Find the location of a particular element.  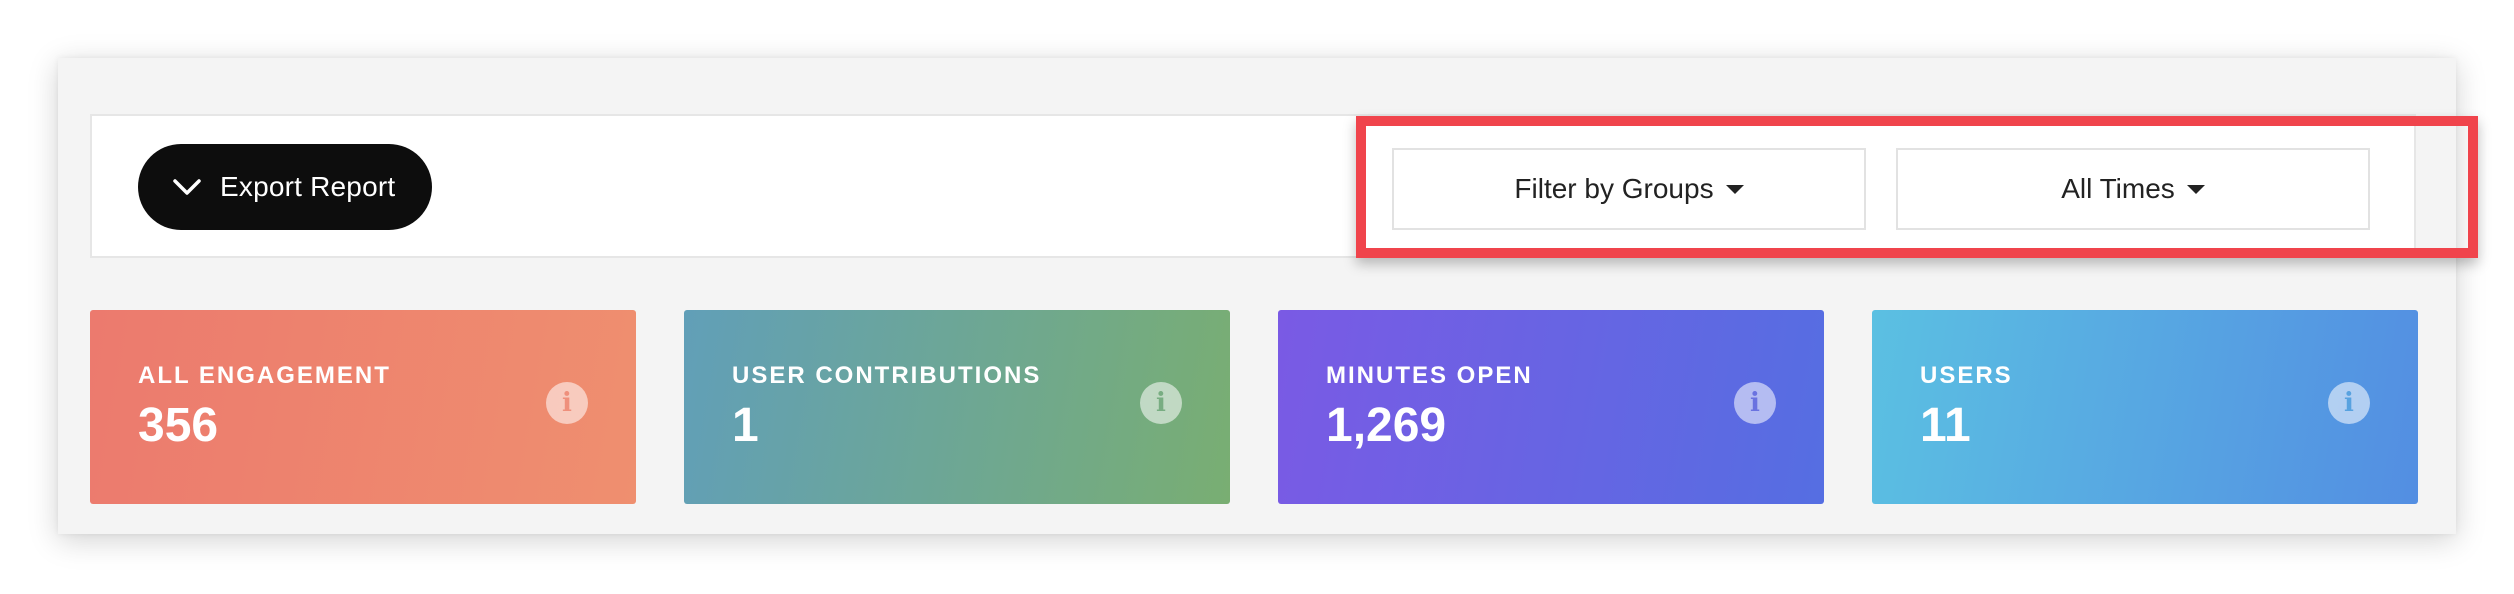

stat-title: ALL ENGAGEMENT is located at coordinates (264, 375).